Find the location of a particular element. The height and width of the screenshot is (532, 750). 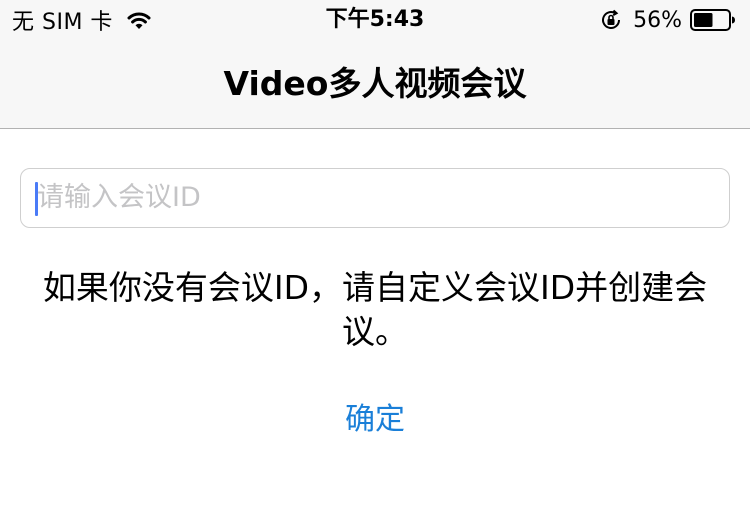

rotation-lock-icon is located at coordinates (611, 20).